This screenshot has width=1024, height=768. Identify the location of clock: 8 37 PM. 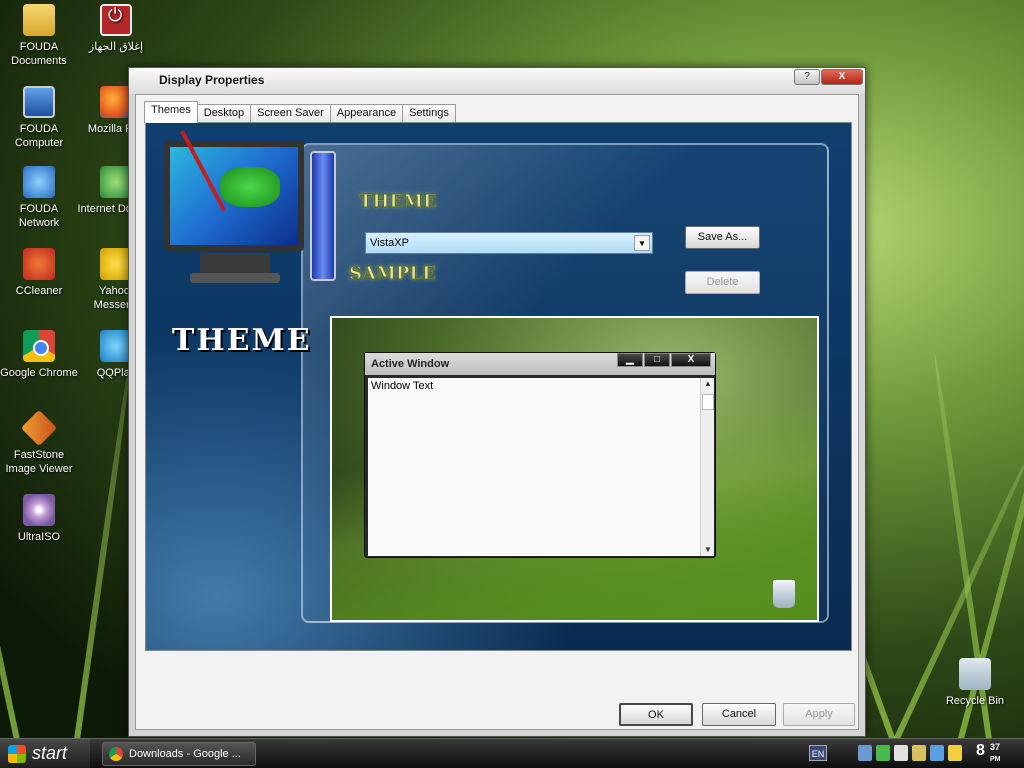
(988, 752).